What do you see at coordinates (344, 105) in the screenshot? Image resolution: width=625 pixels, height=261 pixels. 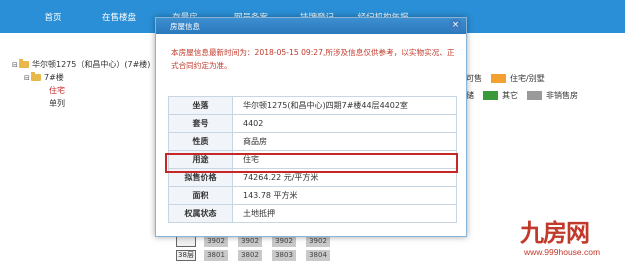 I see `field-value: 华尔顿1275(和昌中心)四期7#楼44层4402室` at bounding box center [344, 105].